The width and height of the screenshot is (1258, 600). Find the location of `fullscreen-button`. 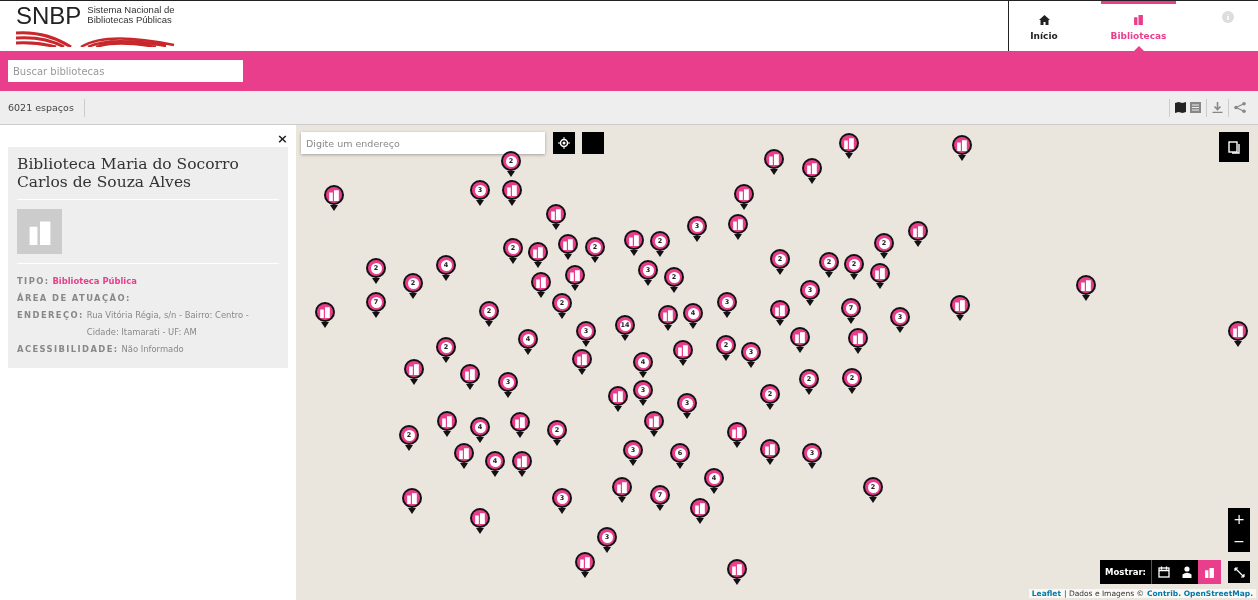

fullscreen-button is located at coordinates (1239, 572).